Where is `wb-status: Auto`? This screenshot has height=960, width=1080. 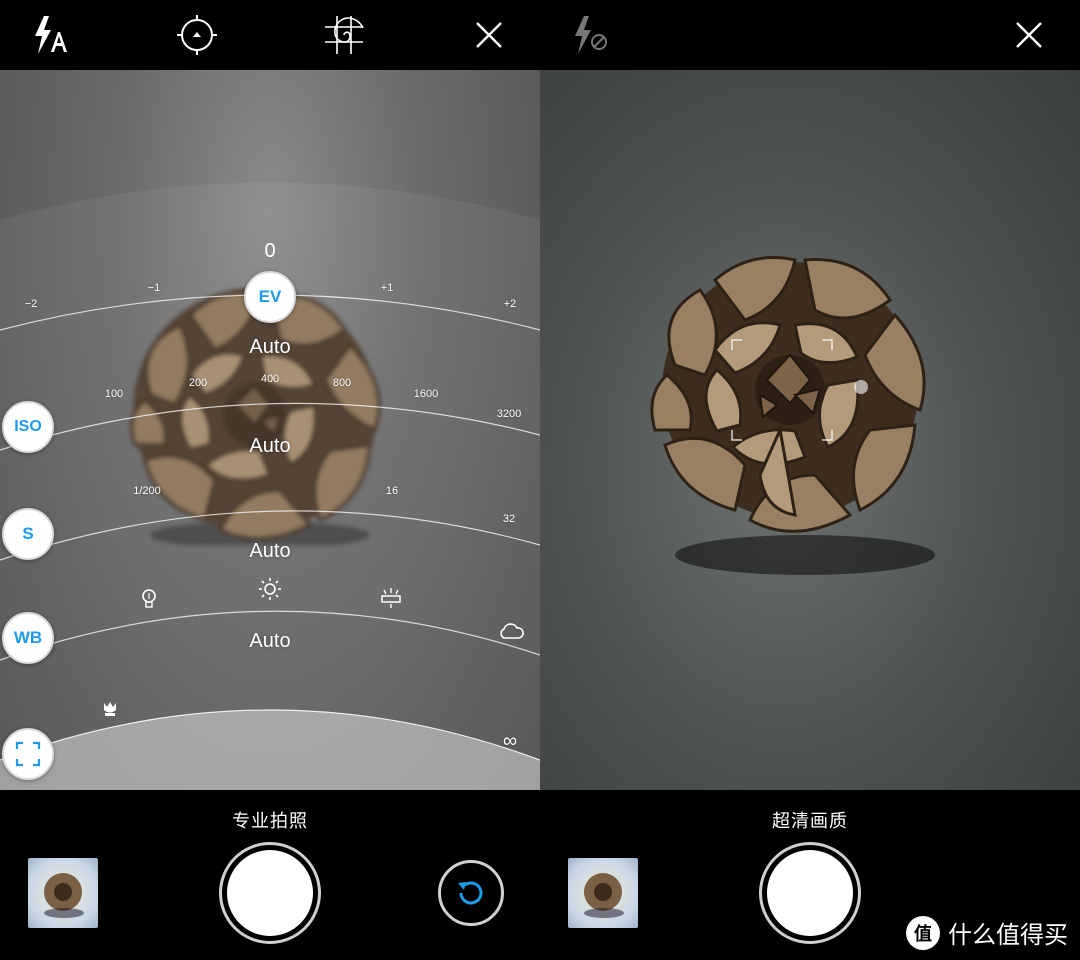 wb-status: Auto is located at coordinates (270, 641).